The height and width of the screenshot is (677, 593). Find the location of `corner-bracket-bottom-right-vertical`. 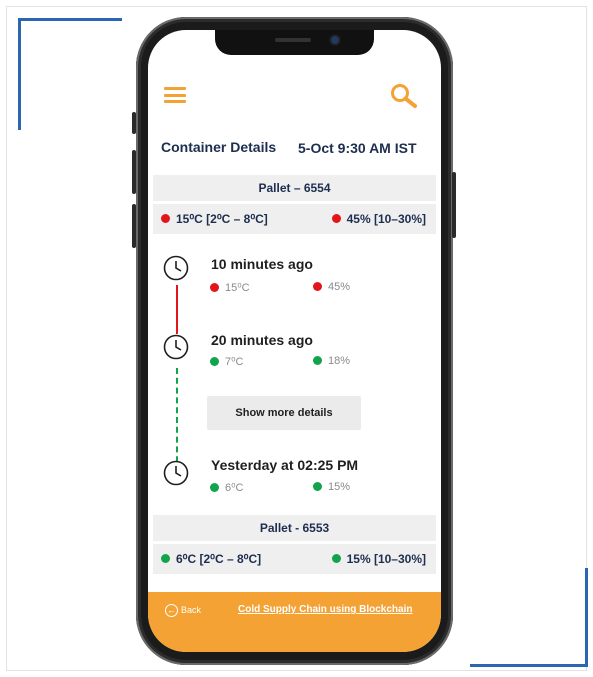

corner-bracket-bottom-right-vertical is located at coordinates (586, 617).